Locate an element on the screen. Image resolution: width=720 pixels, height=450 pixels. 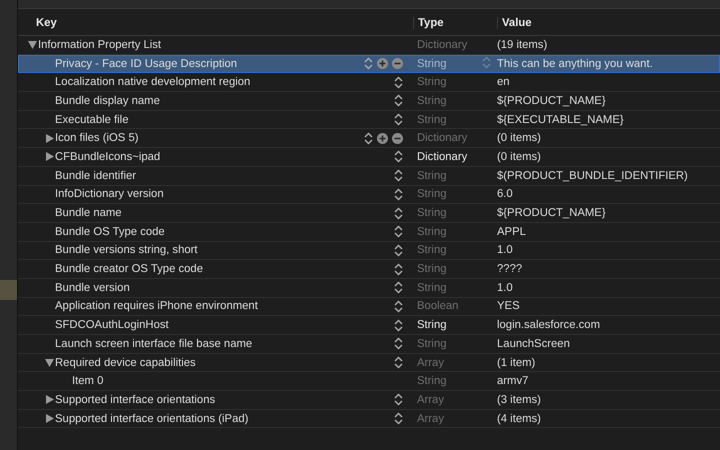
property-row: Bundle version String 1.0 is located at coordinates (369, 288).